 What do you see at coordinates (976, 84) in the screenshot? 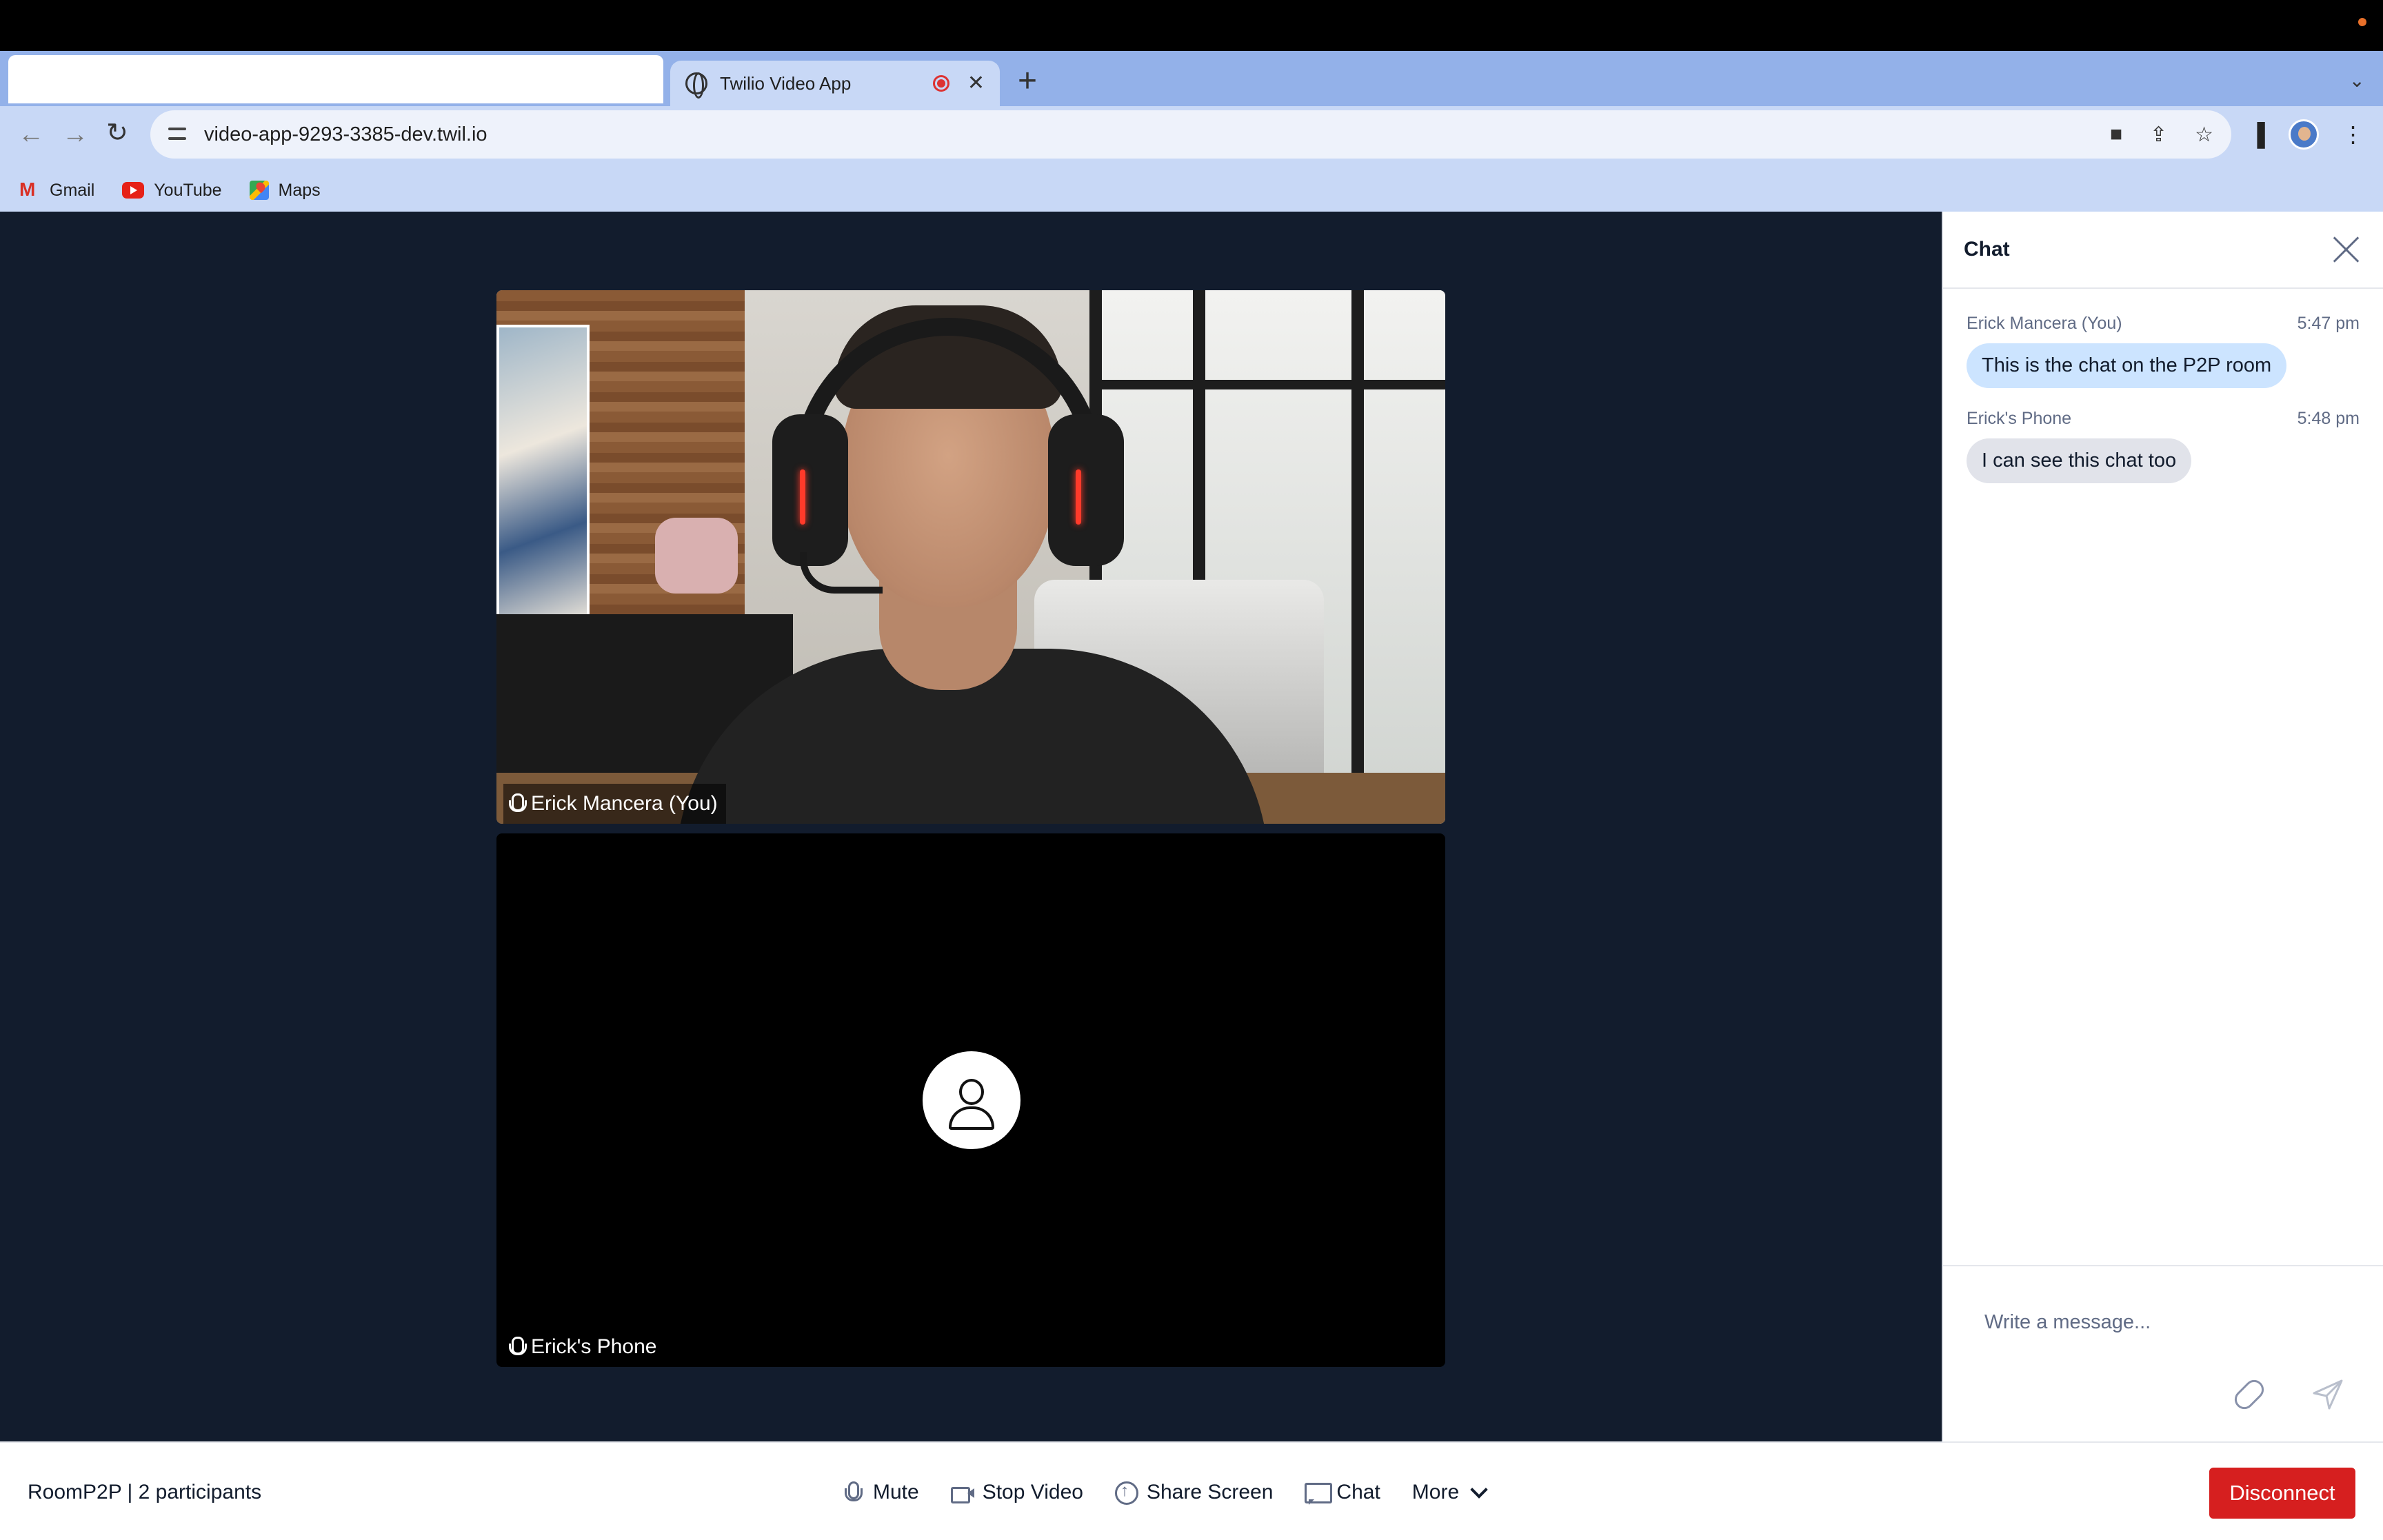
I see `tab-close-icon: ✕` at bounding box center [976, 84].